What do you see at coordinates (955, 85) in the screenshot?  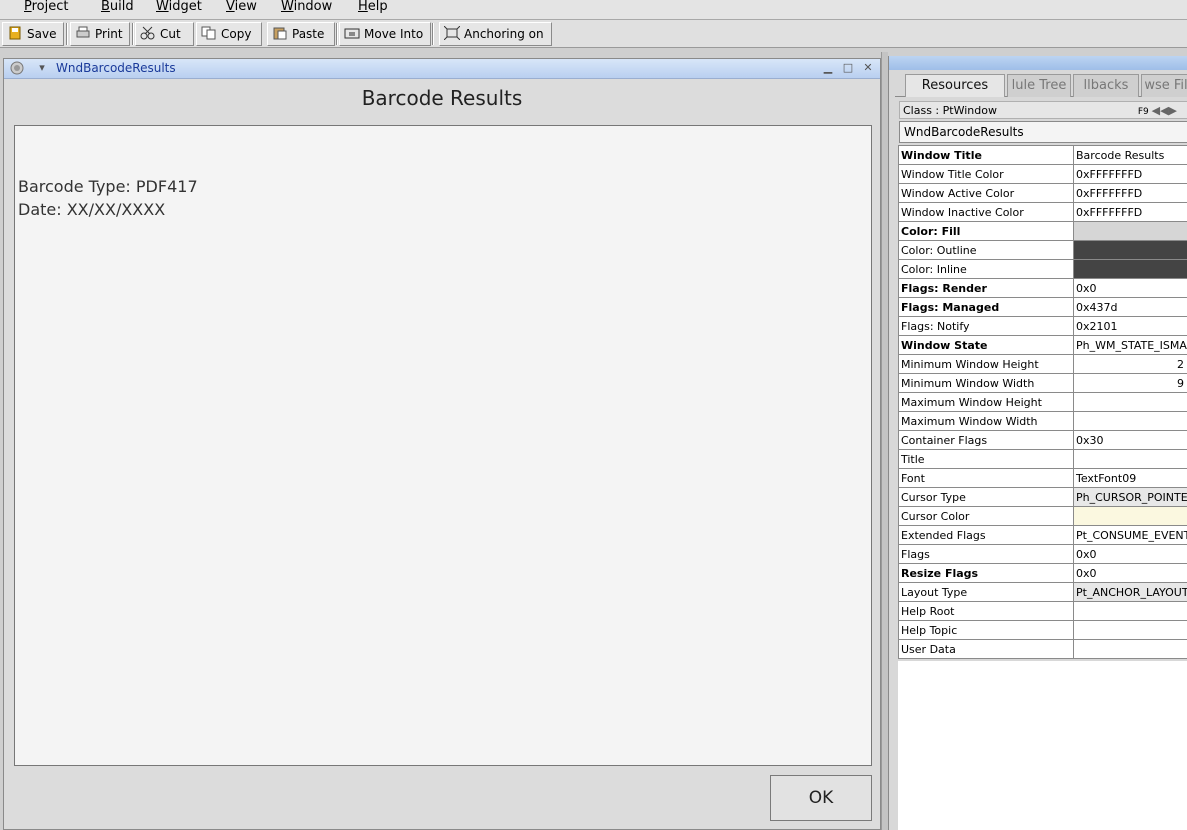 I see `tab-resources: Resources` at bounding box center [955, 85].